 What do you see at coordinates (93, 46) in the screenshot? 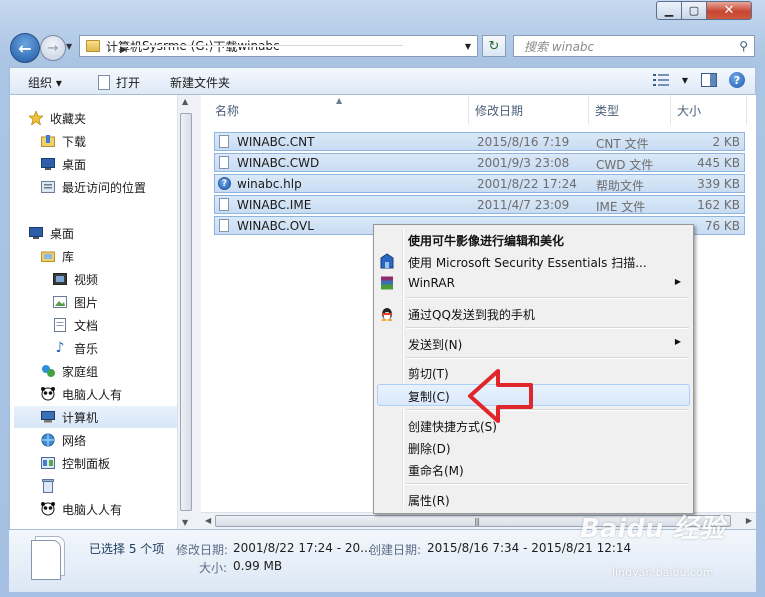
I see `folder-icon` at bounding box center [93, 46].